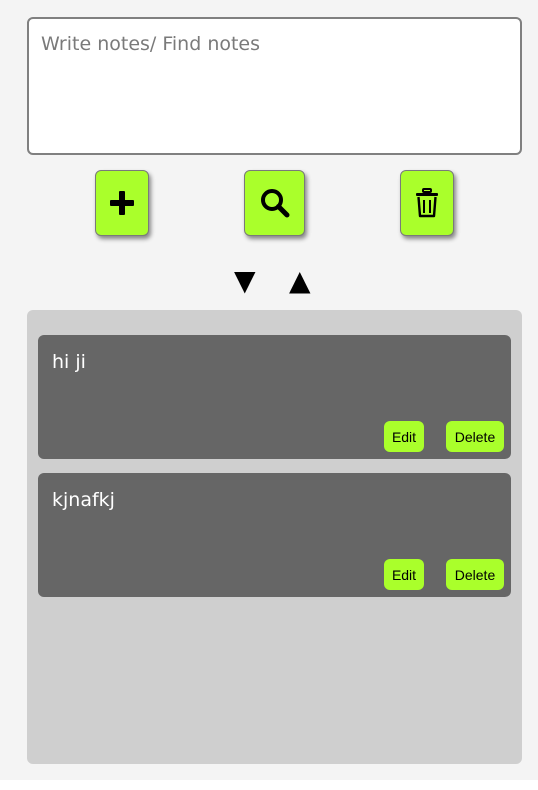 The image size is (538, 790). Describe the element at coordinates (83, 500) in the screenshot. I see `note-text: kjnafkj` at that location.